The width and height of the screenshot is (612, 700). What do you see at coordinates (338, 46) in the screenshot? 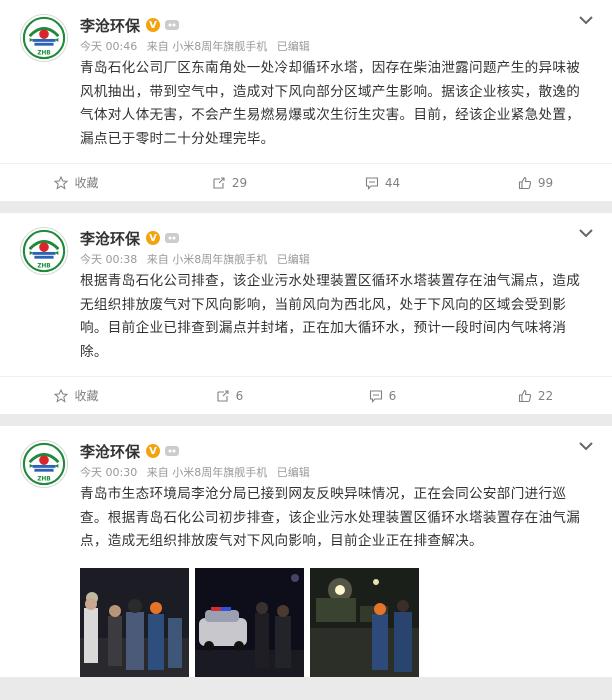
I see `post-meta: 今天 00:46 来自 小米8周年旗舰手机 已编辑` at bounding box center [338, 46].